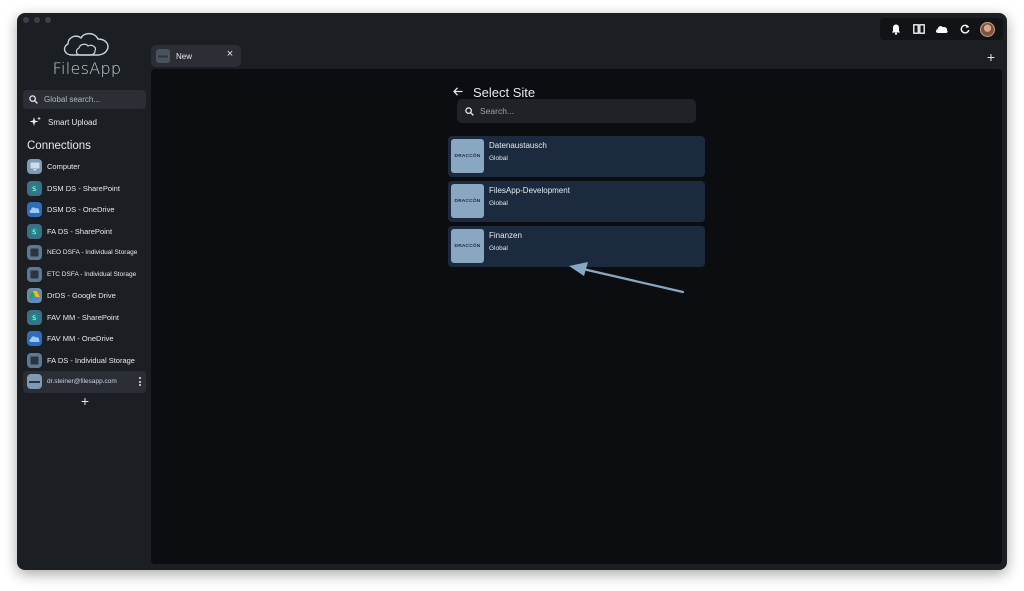  Describe the element at coordinates (86, 44) in the screenshot. I see `cloud-logo-icon` at that location.